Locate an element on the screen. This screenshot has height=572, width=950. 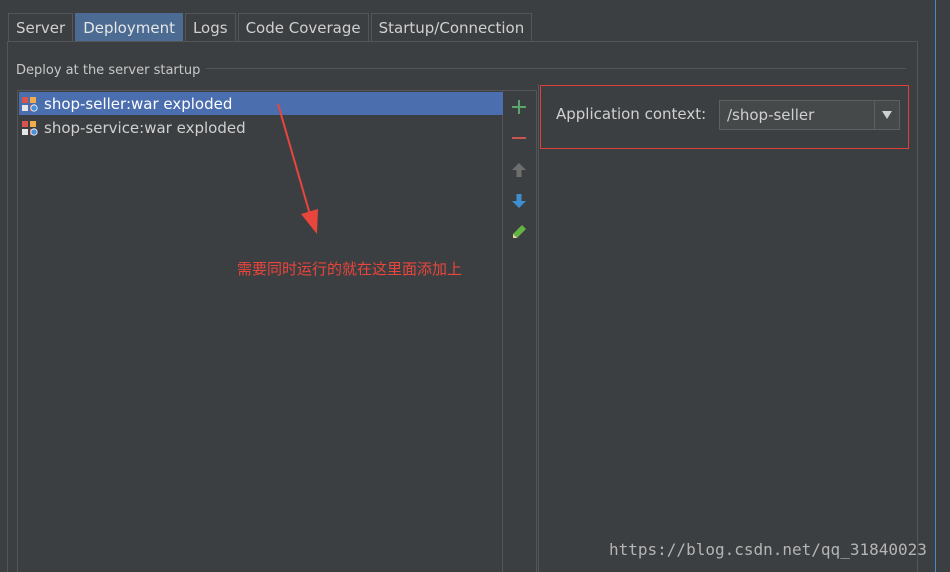
arrow-up-icon is located at coordinates (519, 170).